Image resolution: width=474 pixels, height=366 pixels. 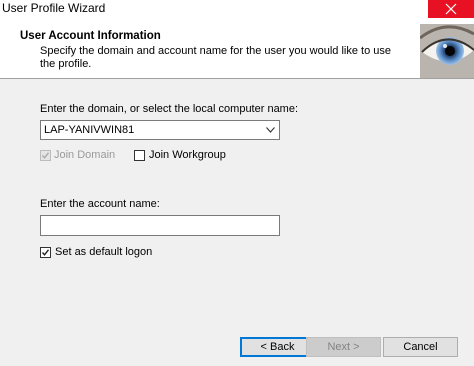 I want to click on chevron-down-icon, so click(x=270, y=130).